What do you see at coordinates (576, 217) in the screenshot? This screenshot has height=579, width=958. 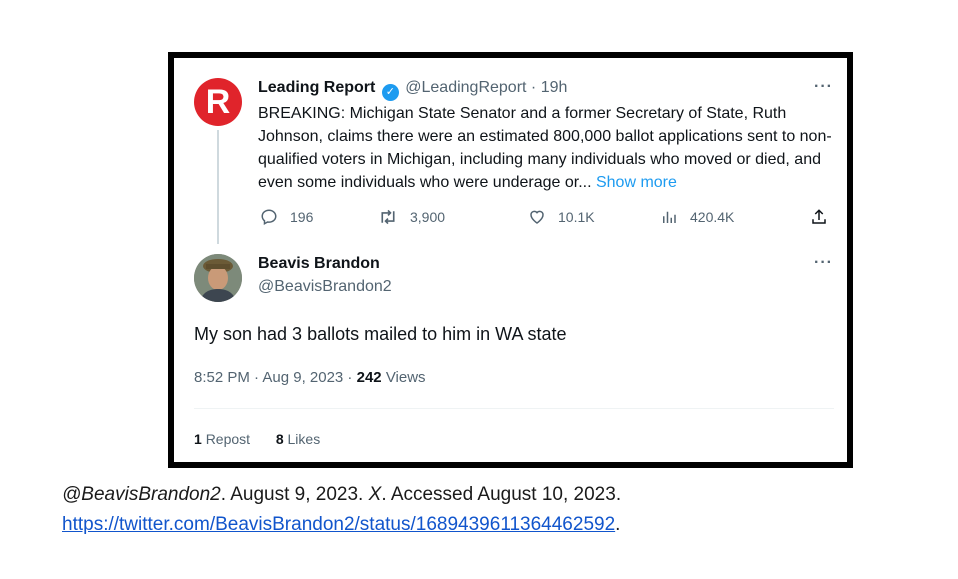 I see `like-count: 10.1K` at bounding box center [576, 217].